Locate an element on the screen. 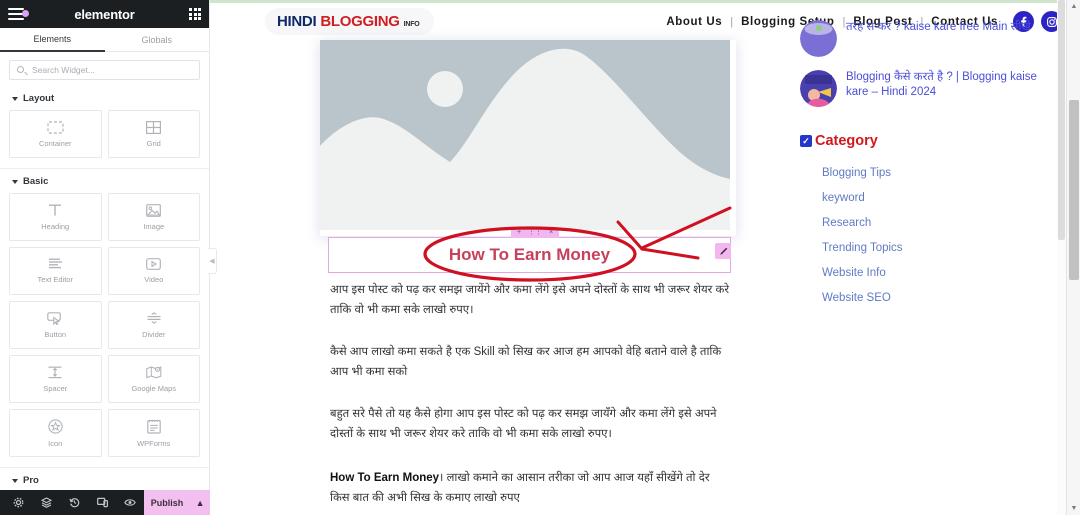  widget-grid: Grid is located at coordinates (153, 134).